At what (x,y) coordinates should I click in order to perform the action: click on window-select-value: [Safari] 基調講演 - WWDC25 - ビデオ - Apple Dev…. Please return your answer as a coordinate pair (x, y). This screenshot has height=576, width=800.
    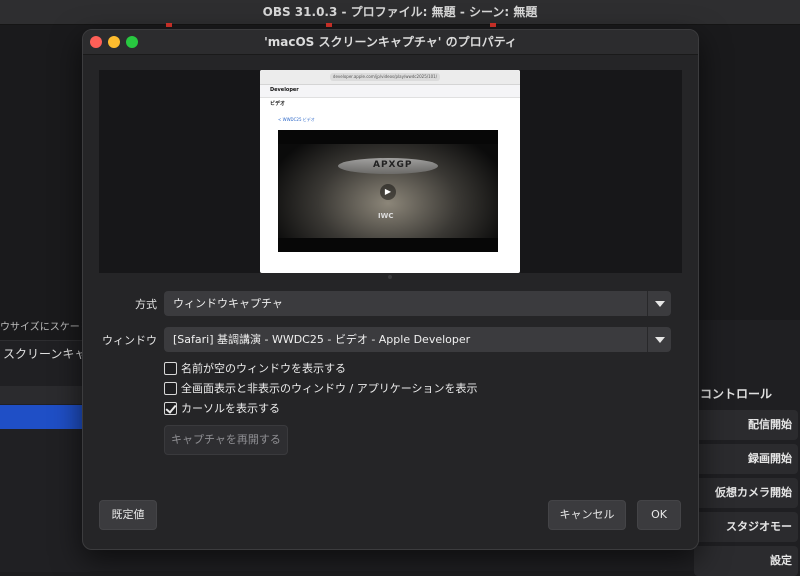
    Looking at the image, I should click on (322, 339).